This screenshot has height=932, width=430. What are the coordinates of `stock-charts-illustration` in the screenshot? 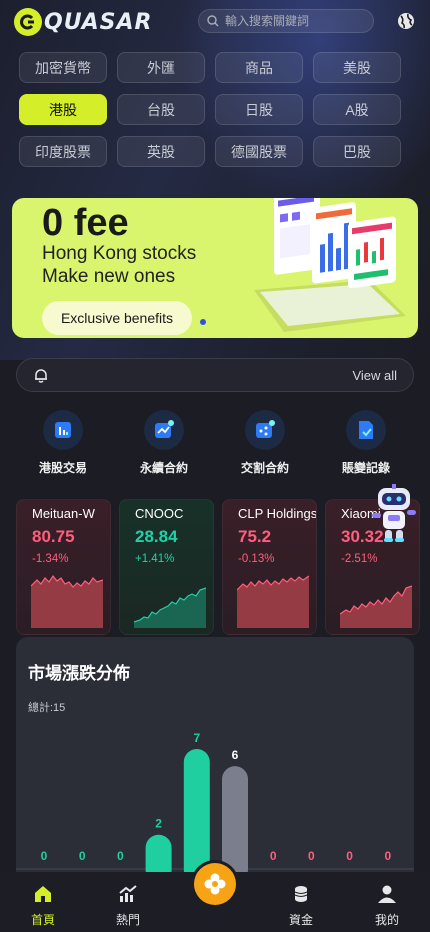 It's located at (330, 265).